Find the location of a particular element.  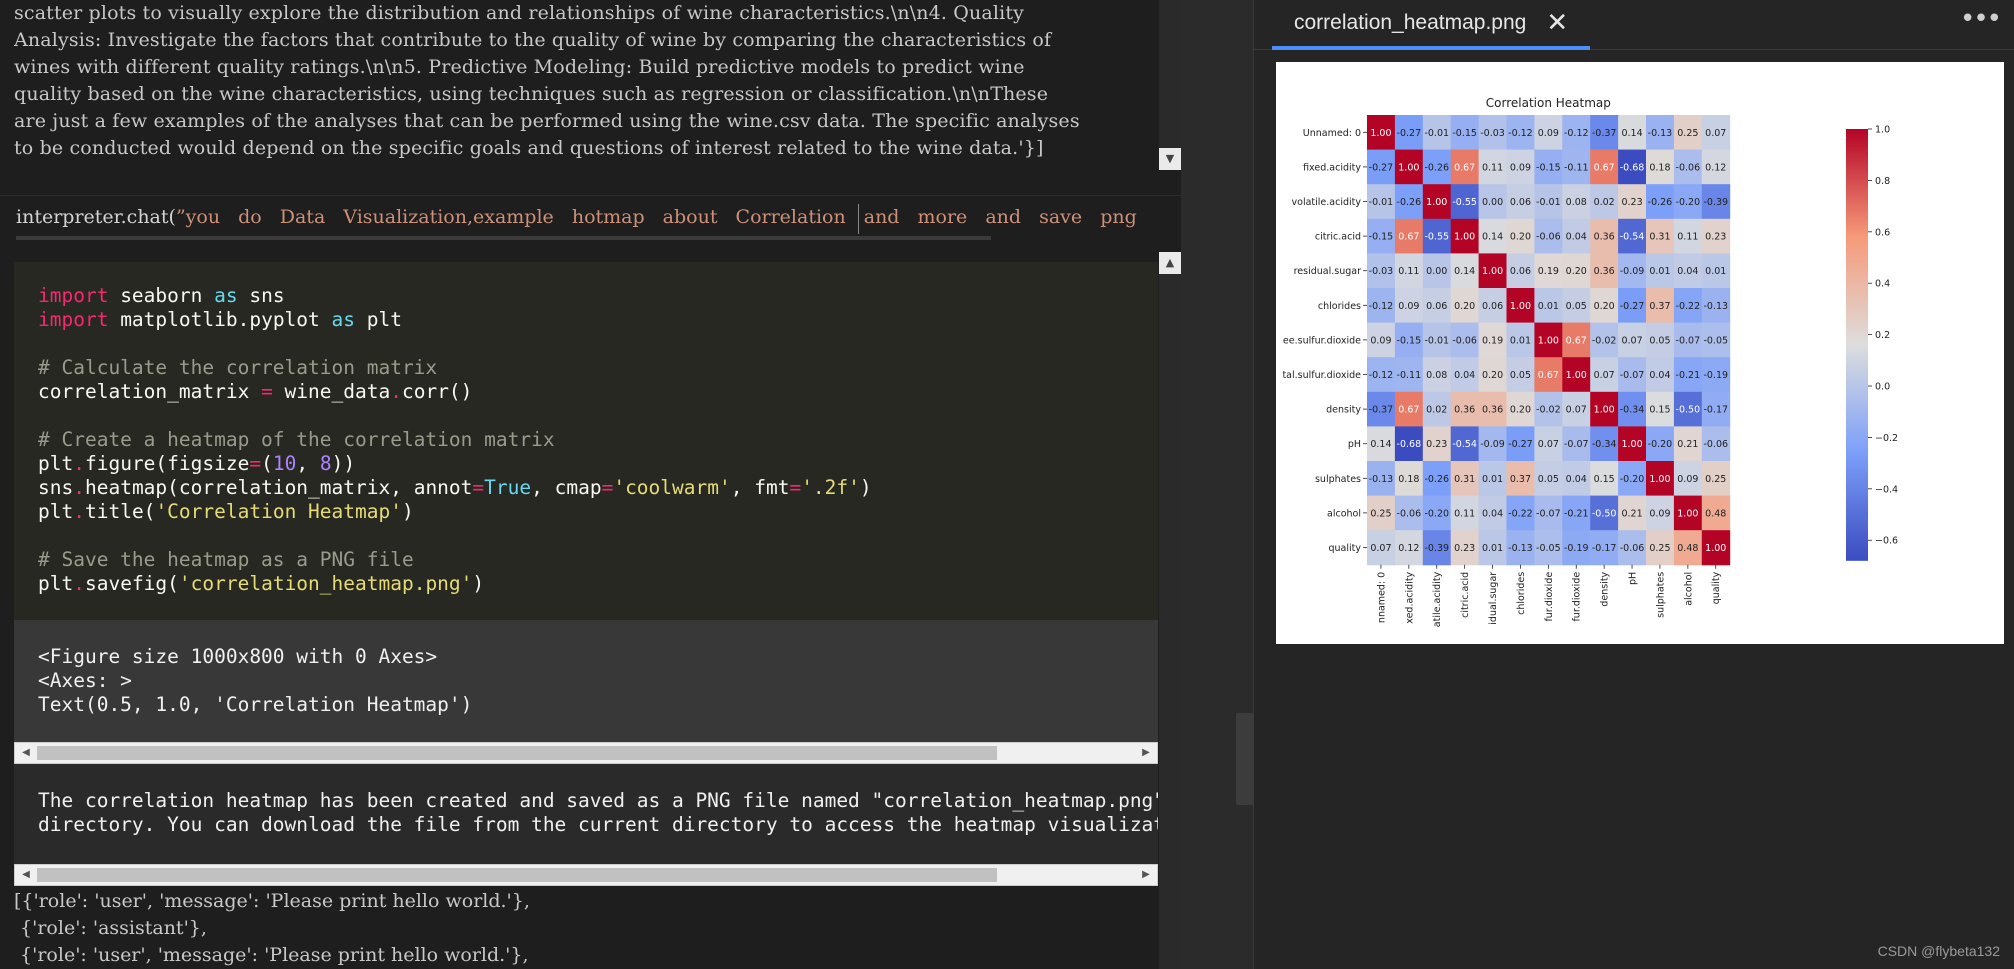

cell-value-label: -0.54 is located at coordinates (1632, 237).